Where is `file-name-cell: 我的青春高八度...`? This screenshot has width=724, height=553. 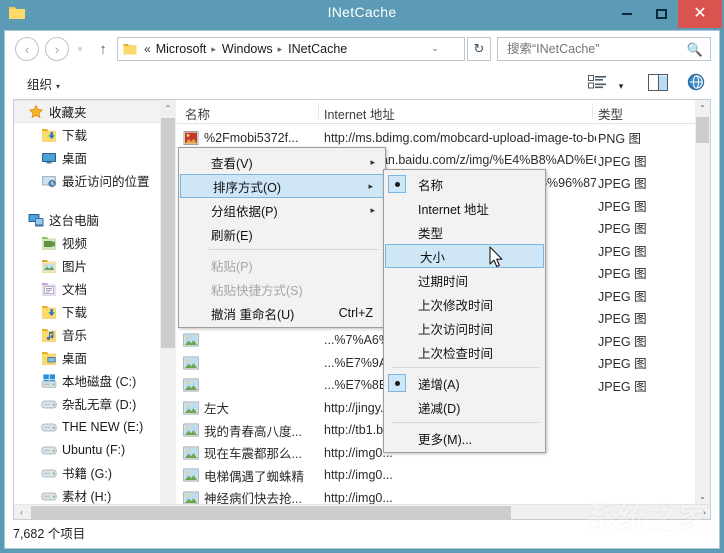 file-name-cell: 我的青春高八度... is located at coordinates (253, 431).